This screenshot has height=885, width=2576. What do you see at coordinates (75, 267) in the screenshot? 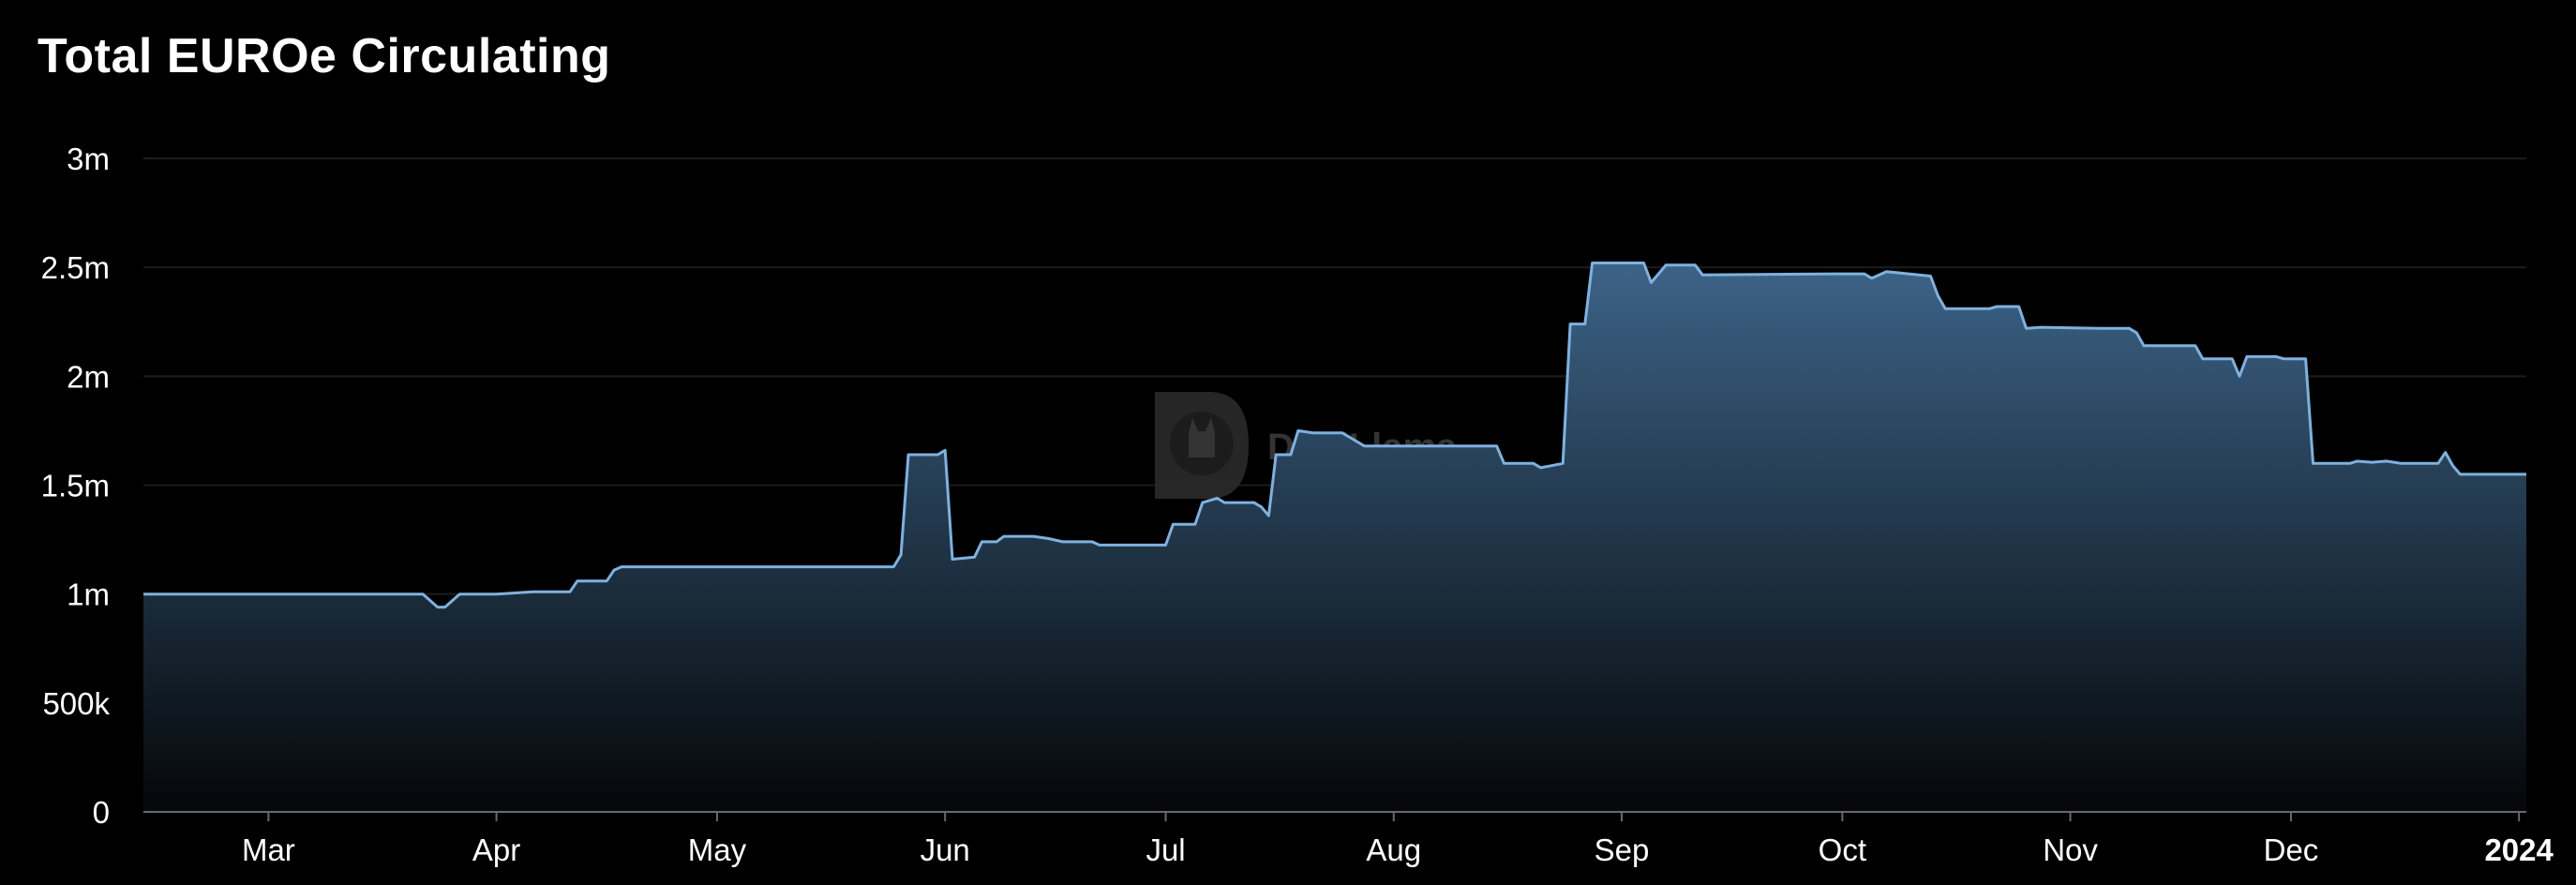
I see `y-tick-label: 2.5m` at bounding box center [75, 267].